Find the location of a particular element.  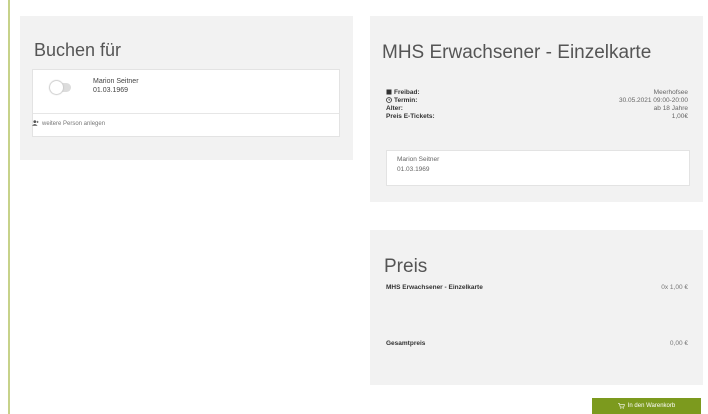

price-item-value: 0x 1,00 € is located at coordinates (674, 287).